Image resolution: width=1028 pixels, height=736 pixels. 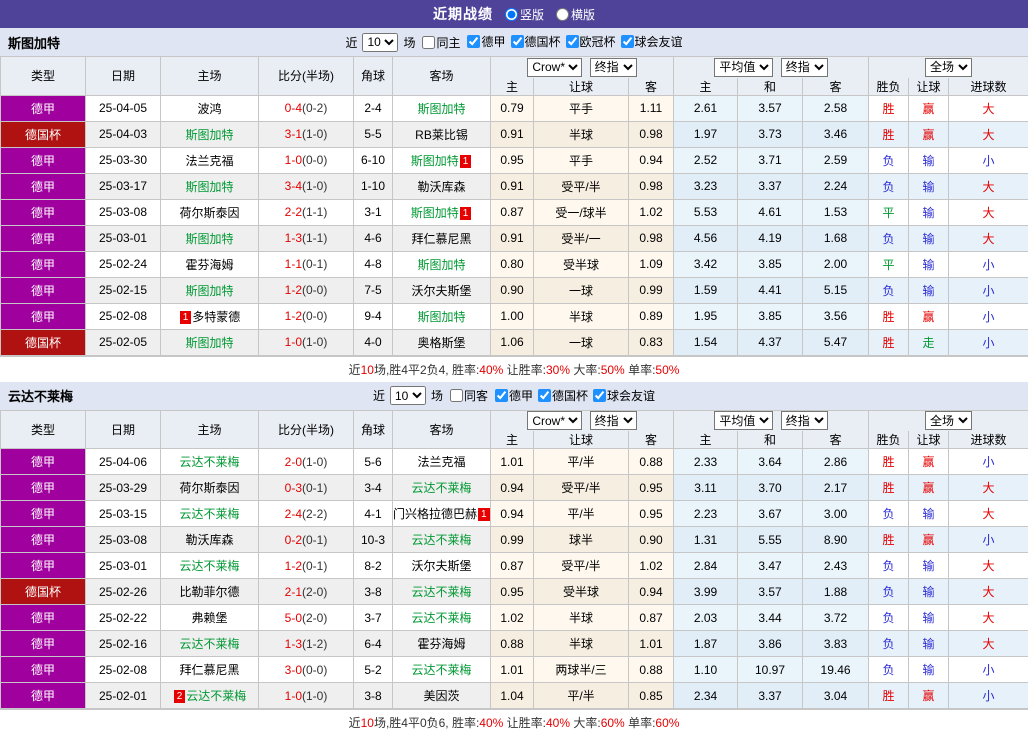 What do you see at coordinates (438, 42) in the screenshot?
I see `same-venue-option: 同主` at bounding box center [438, 42].